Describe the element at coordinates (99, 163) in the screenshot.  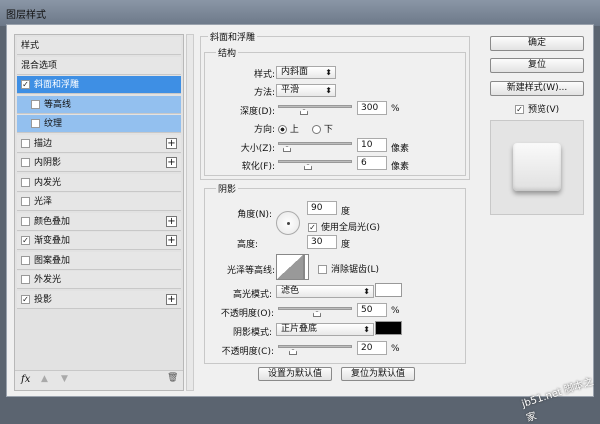
I see `sidebar-item: 内阴影 +` at that location.